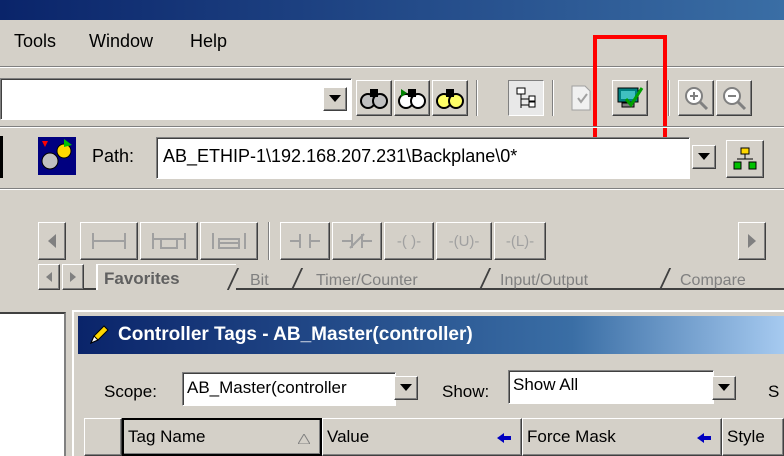  Describe the element at coordinates (304, 439) in the screenshot. I see `sort-ascending-icon` at that location.